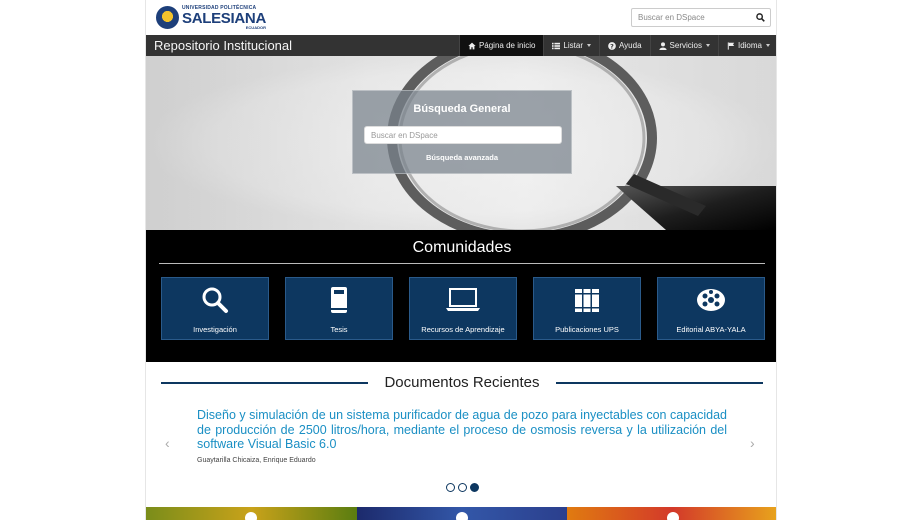 The width and height of the screenshot is (922, 520). I want to click on community-tile-publicaciones: Publicaciones UPS, so click(587, 308).